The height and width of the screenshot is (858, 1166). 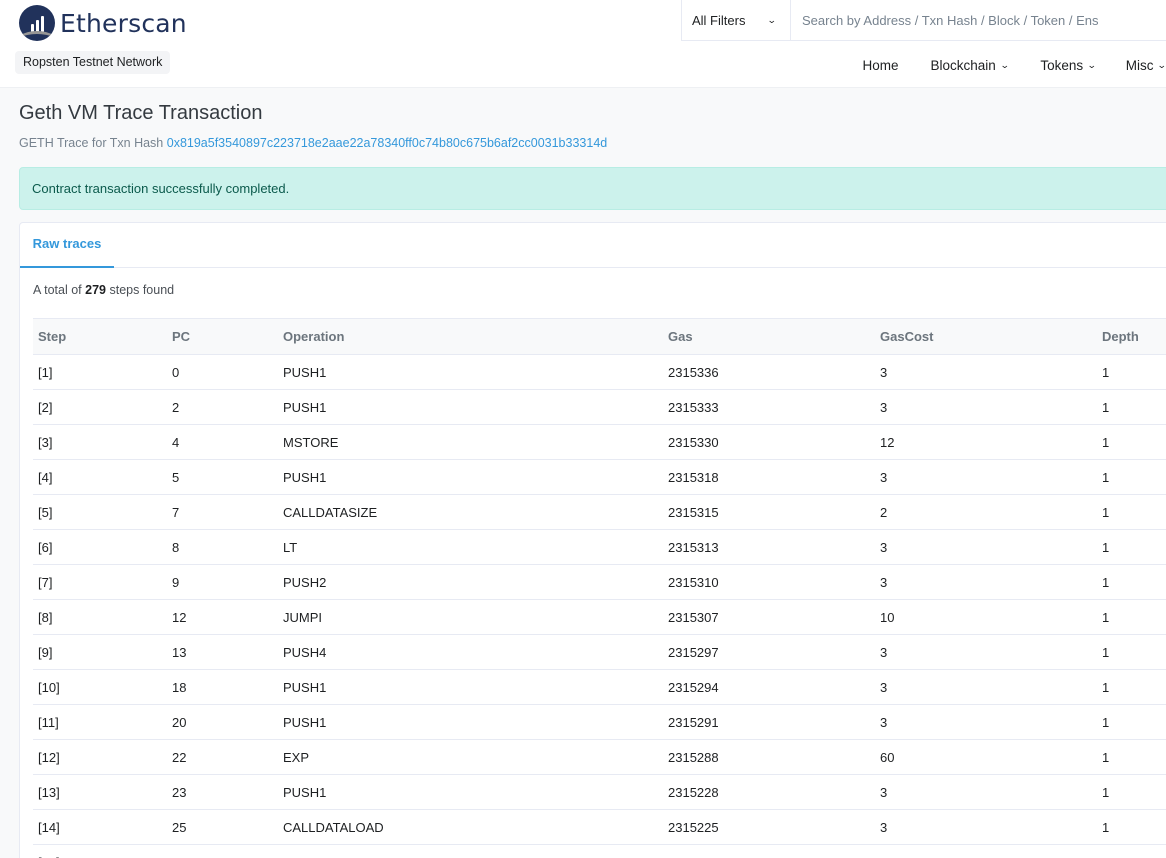 What do you see at coordinates (67, 245) in the screenshot?
I see `tab-raw-traces: Raw traces` at bounding box center [67, 245].